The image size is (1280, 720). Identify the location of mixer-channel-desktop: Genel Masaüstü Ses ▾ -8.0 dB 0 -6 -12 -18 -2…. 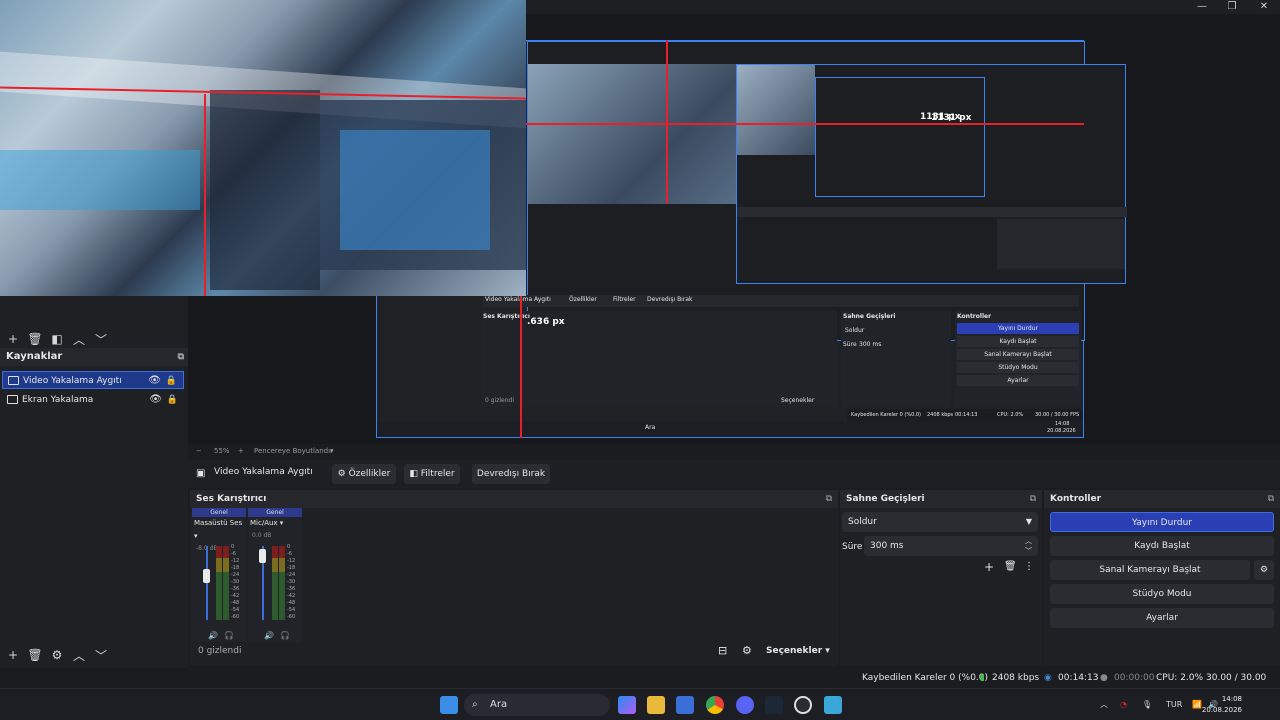
(219, 575).